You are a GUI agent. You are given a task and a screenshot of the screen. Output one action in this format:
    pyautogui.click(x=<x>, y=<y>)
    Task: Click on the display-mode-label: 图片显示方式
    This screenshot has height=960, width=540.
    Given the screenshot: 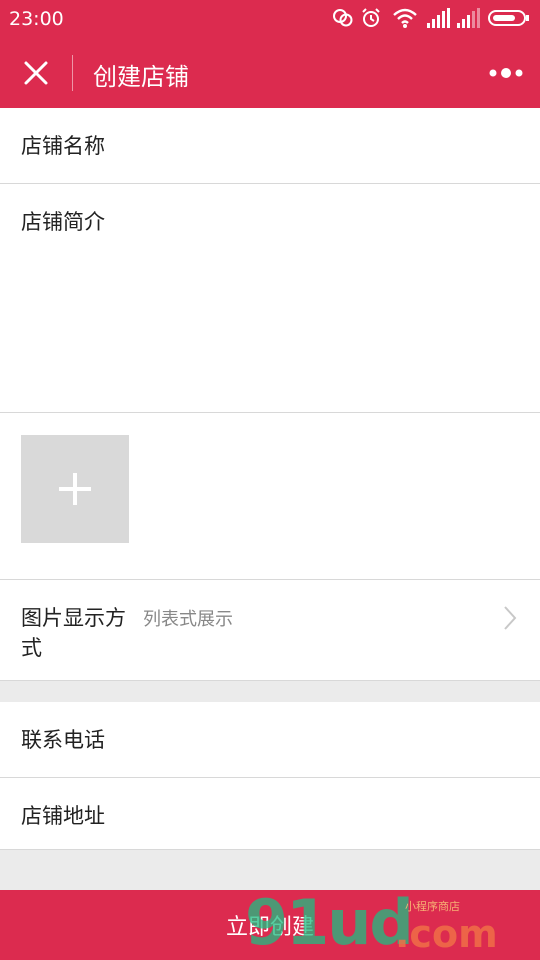 What is the action you would take?
    pyautogui.click(x=73, y=633)
    